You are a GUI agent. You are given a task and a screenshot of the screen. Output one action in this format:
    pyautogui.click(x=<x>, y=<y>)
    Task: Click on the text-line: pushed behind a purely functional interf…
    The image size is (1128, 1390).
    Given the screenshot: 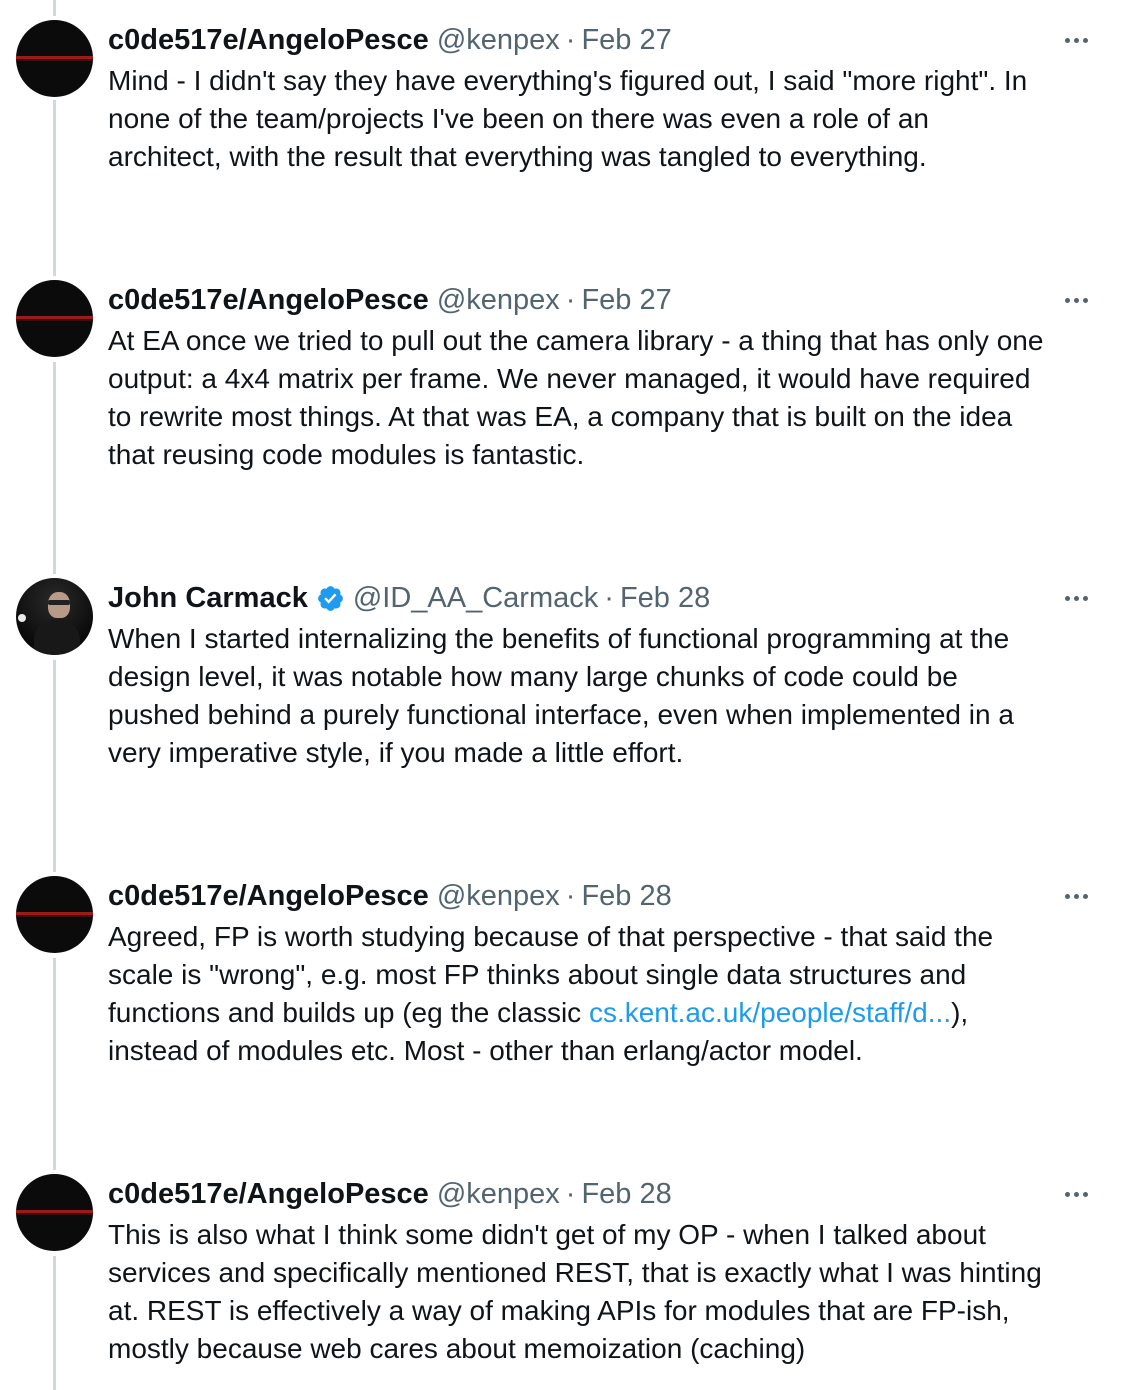 What is the action you would take?
    pyautogui.click(x=561, y=714)
    